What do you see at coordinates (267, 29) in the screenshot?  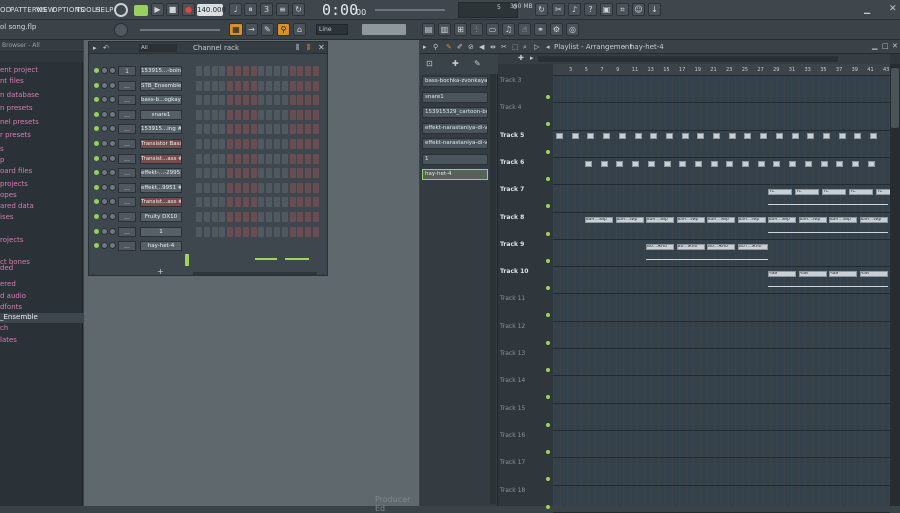 I see `pencil-icon: ✎` at bounding box center [267, 29].